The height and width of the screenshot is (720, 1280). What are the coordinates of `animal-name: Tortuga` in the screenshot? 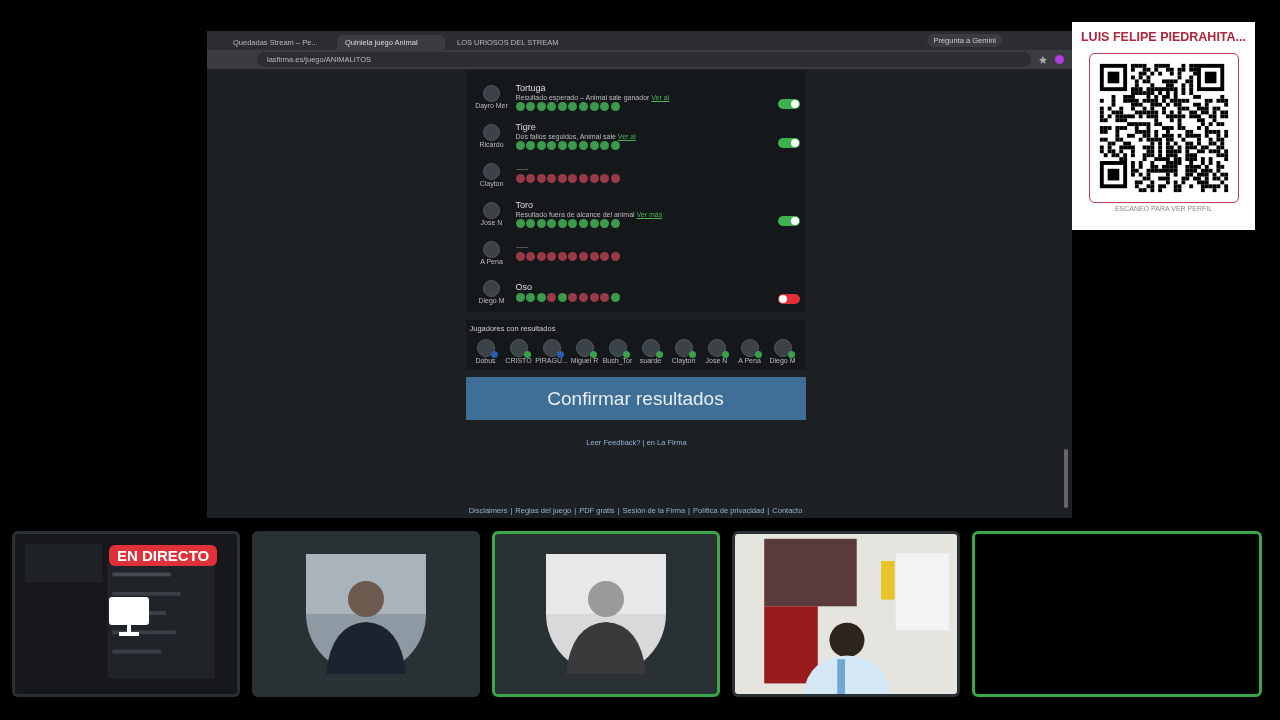 It's located at (531, 87).